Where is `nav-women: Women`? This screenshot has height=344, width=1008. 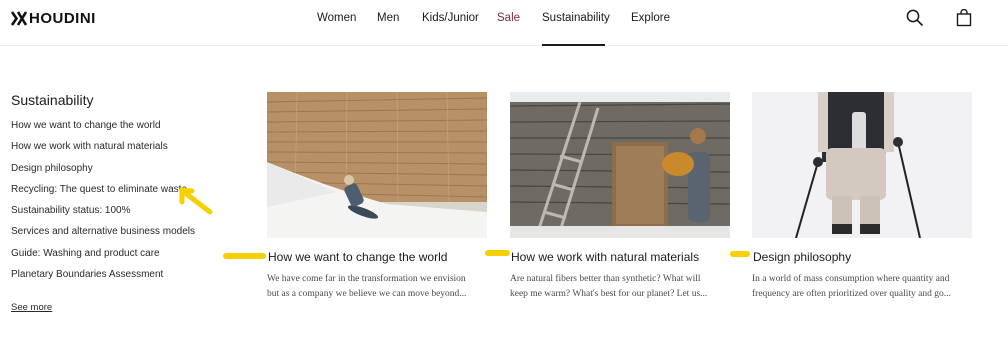
nav-women: Women is located at coordinates (336, 18).